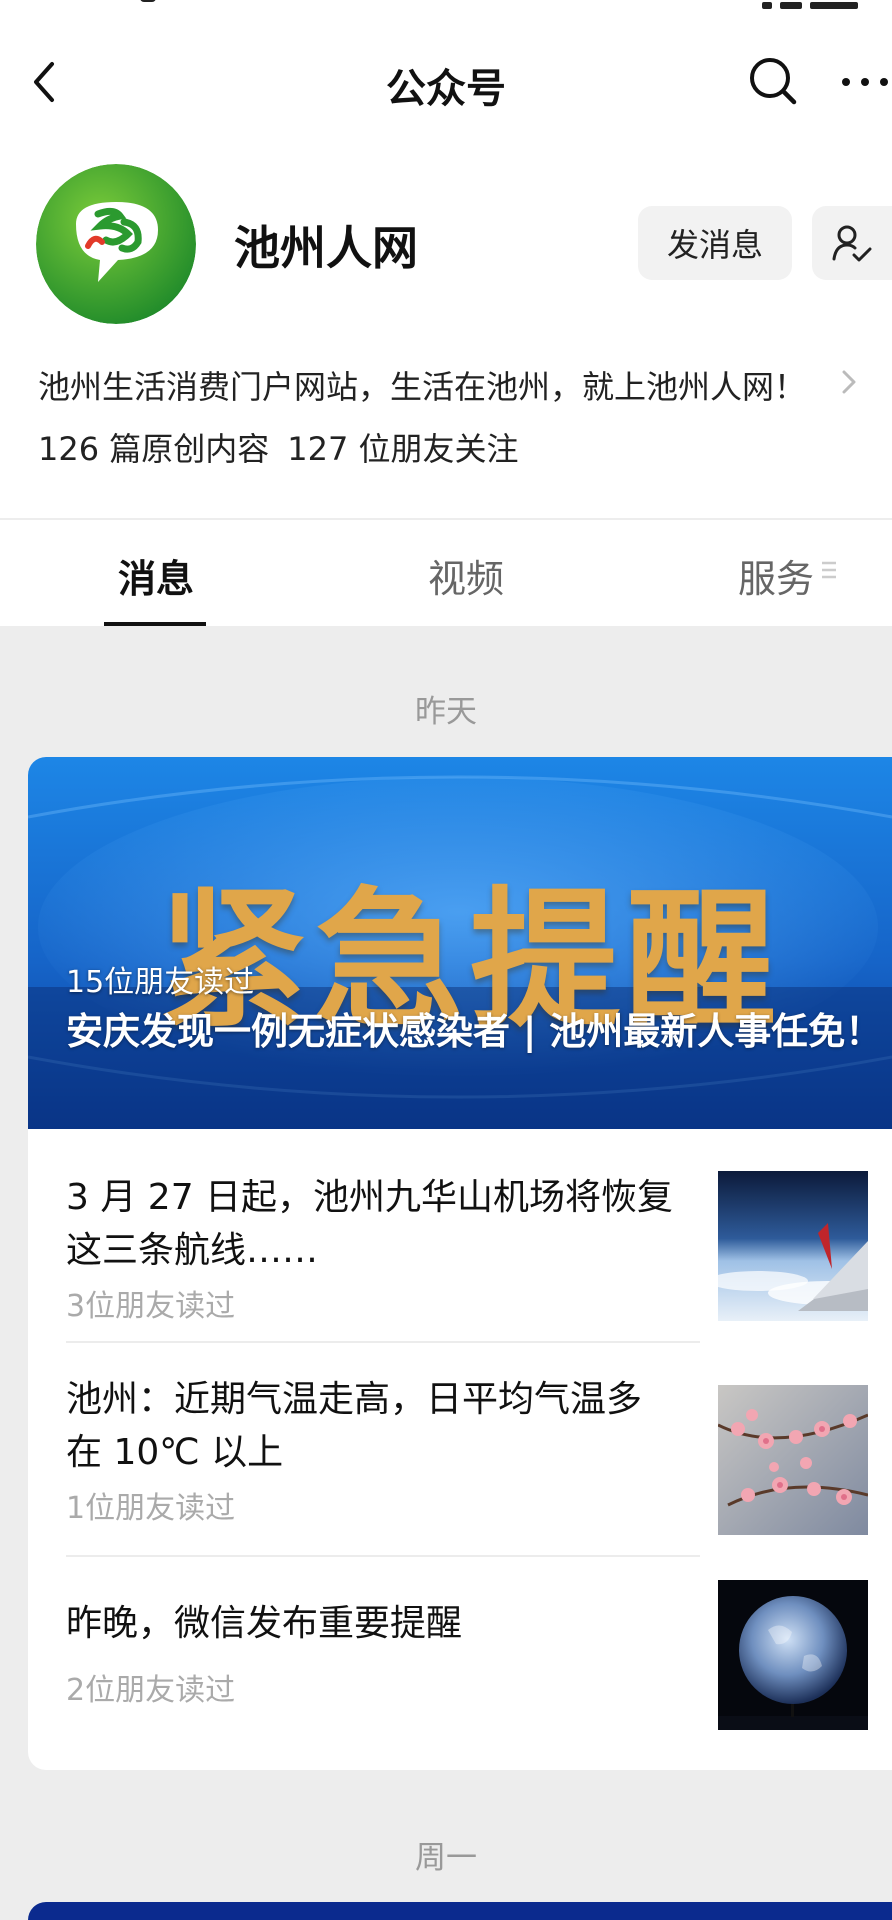 The height and width of the screenshot is (1920, 892). I want to click on earth-image, so click(793, 1655).